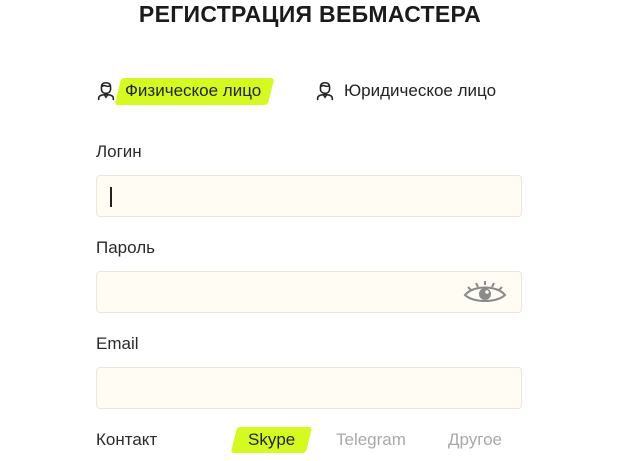  I want to click on contact-selector: Контакт Skype Telegram Другое, so click(316, 440).